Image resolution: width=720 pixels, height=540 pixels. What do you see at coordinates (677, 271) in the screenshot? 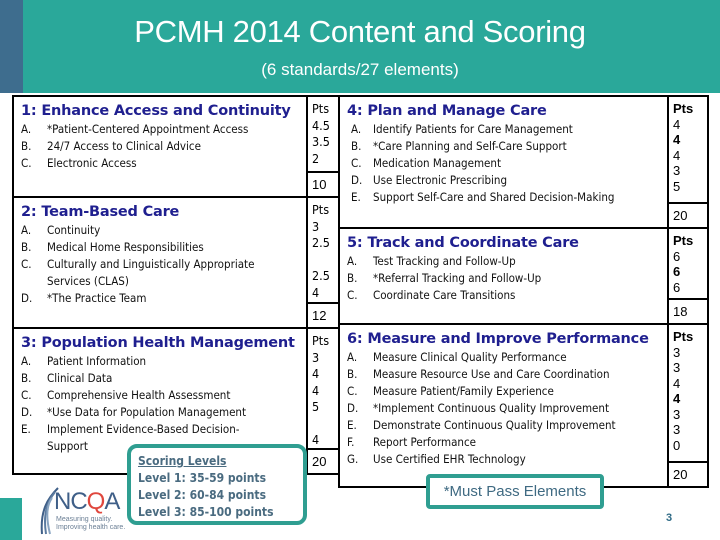
I see `element-points-must-pass: 6` at bounding box center [677, 271].